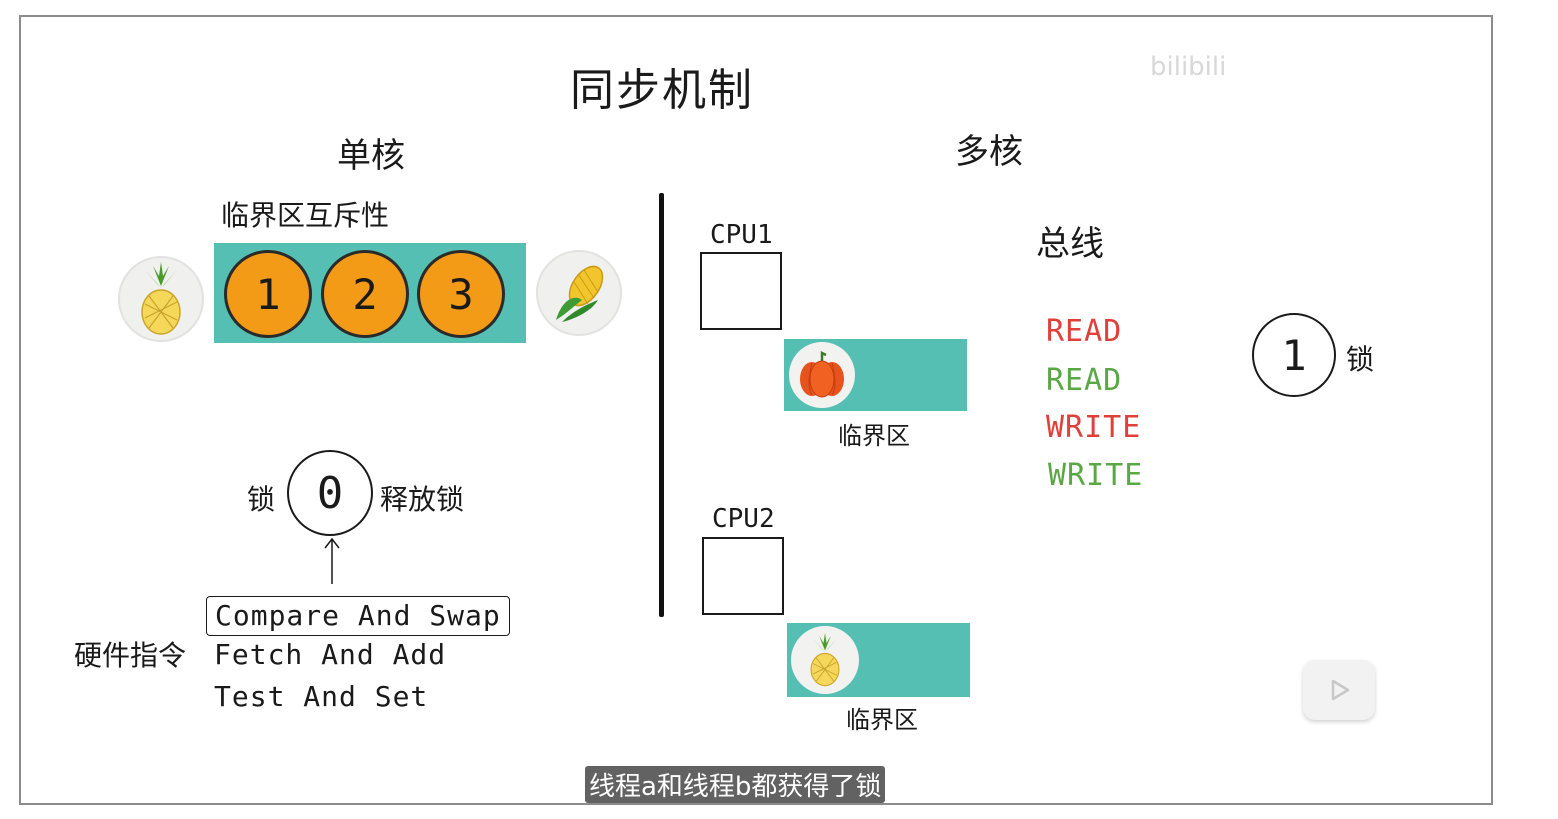 This screenshot has width=1558, height=819. What do you see at coordinates (330, 493) in the screenshot?
I see `lock-value-single: 0` at bounding box center [330, 493].